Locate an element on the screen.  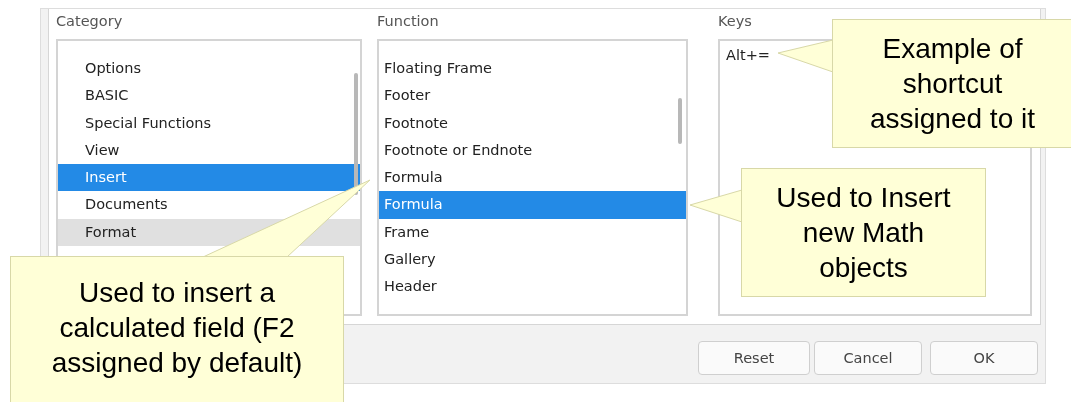
category-label: Category is located at coordinates (90, 21).